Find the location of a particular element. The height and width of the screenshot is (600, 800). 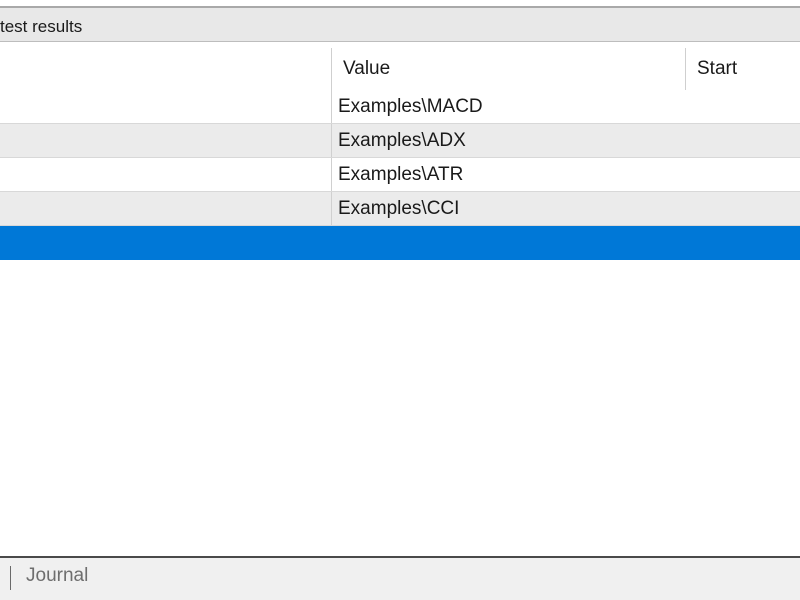

bottom-tab-bar: Journal is located at coordinates (400, 578).